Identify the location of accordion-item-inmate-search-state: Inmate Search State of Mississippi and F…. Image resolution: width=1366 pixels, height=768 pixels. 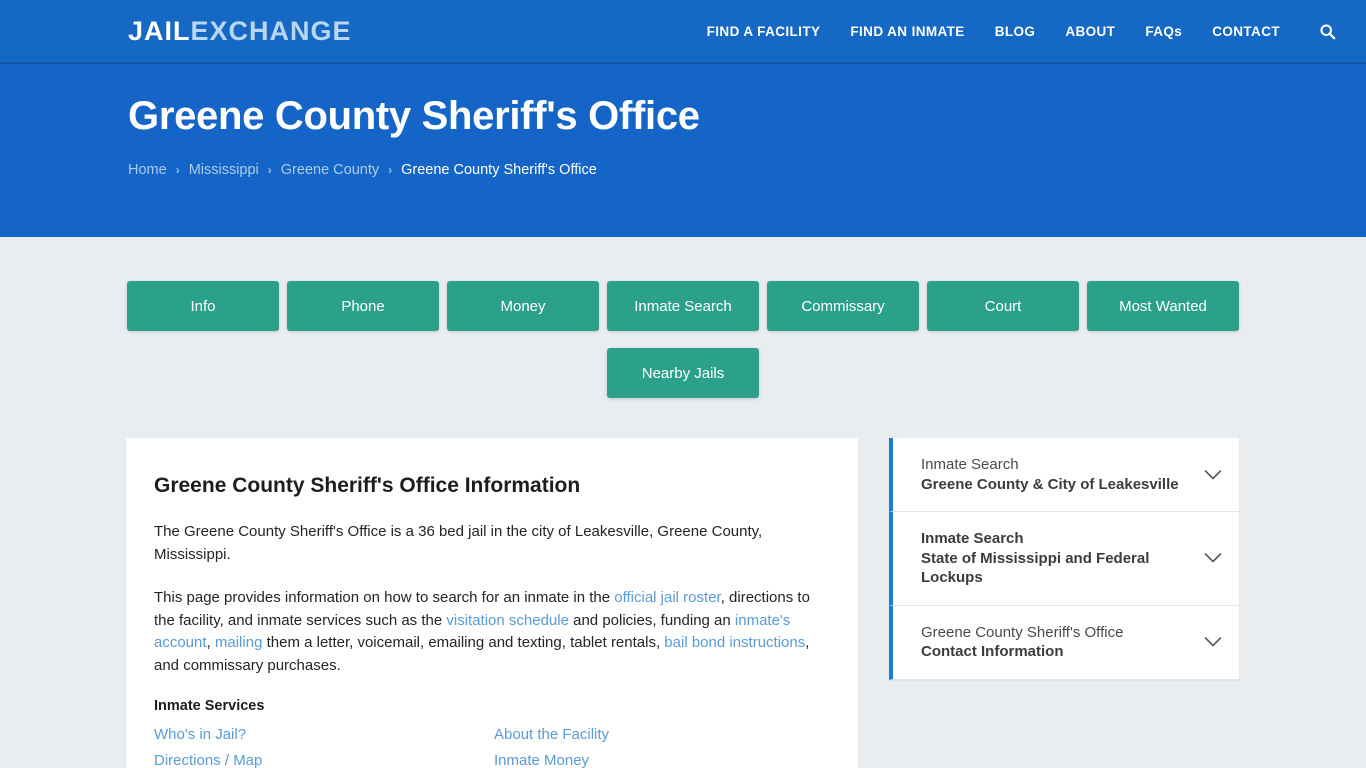
(1064, 559).